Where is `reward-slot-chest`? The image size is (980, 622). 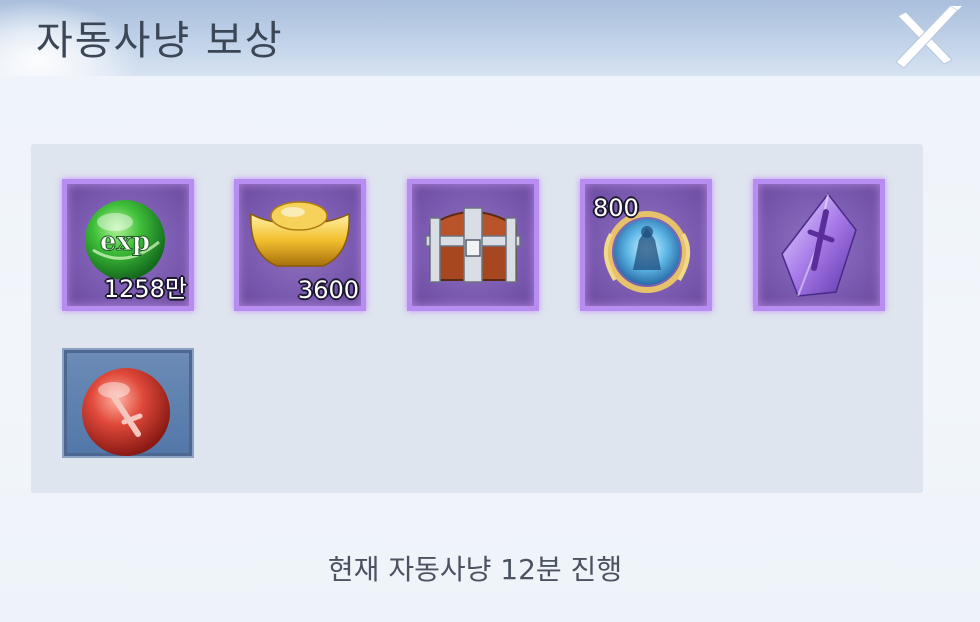
reward-slot-chest is located at coordinates (473, 245).